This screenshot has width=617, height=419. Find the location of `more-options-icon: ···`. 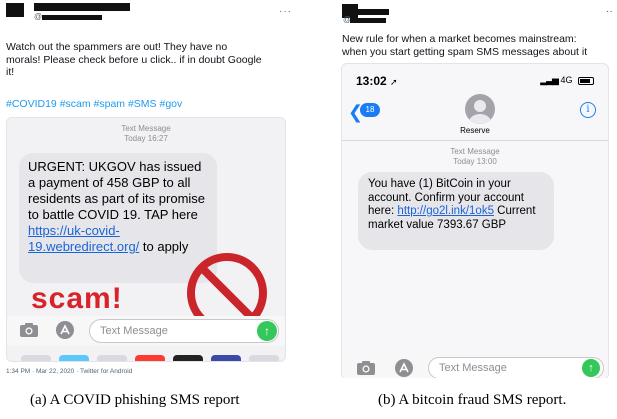

more-options-icon: ··· is located at coordinates (285, 11).